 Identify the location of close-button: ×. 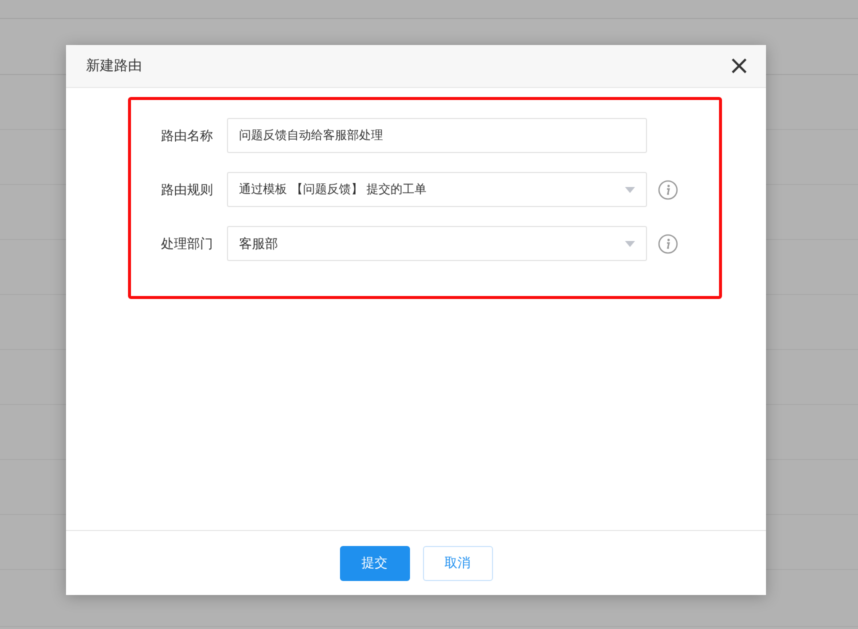
(739, 66).